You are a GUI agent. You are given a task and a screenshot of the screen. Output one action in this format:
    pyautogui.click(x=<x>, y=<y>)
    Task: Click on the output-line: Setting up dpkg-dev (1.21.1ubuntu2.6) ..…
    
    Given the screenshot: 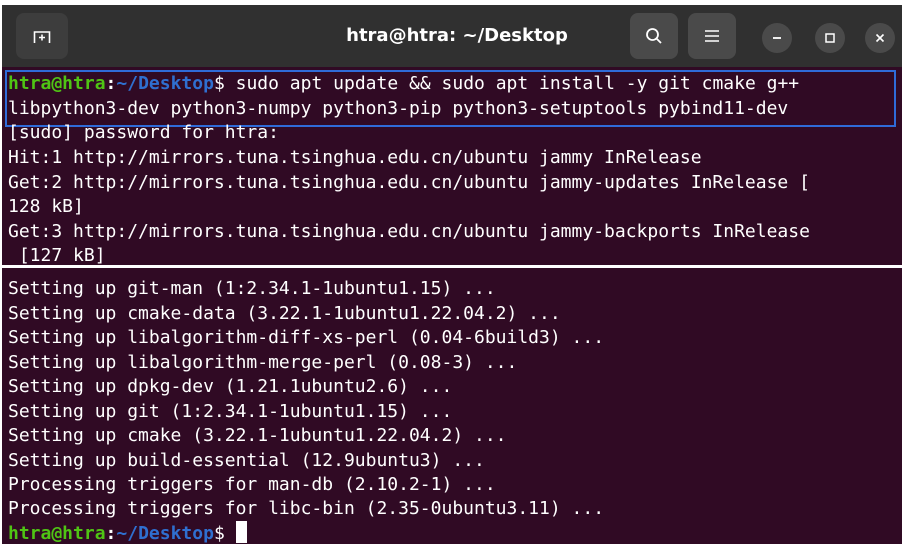 What is the action you would take?
    pyautogui.click(x=230, y=386)
    